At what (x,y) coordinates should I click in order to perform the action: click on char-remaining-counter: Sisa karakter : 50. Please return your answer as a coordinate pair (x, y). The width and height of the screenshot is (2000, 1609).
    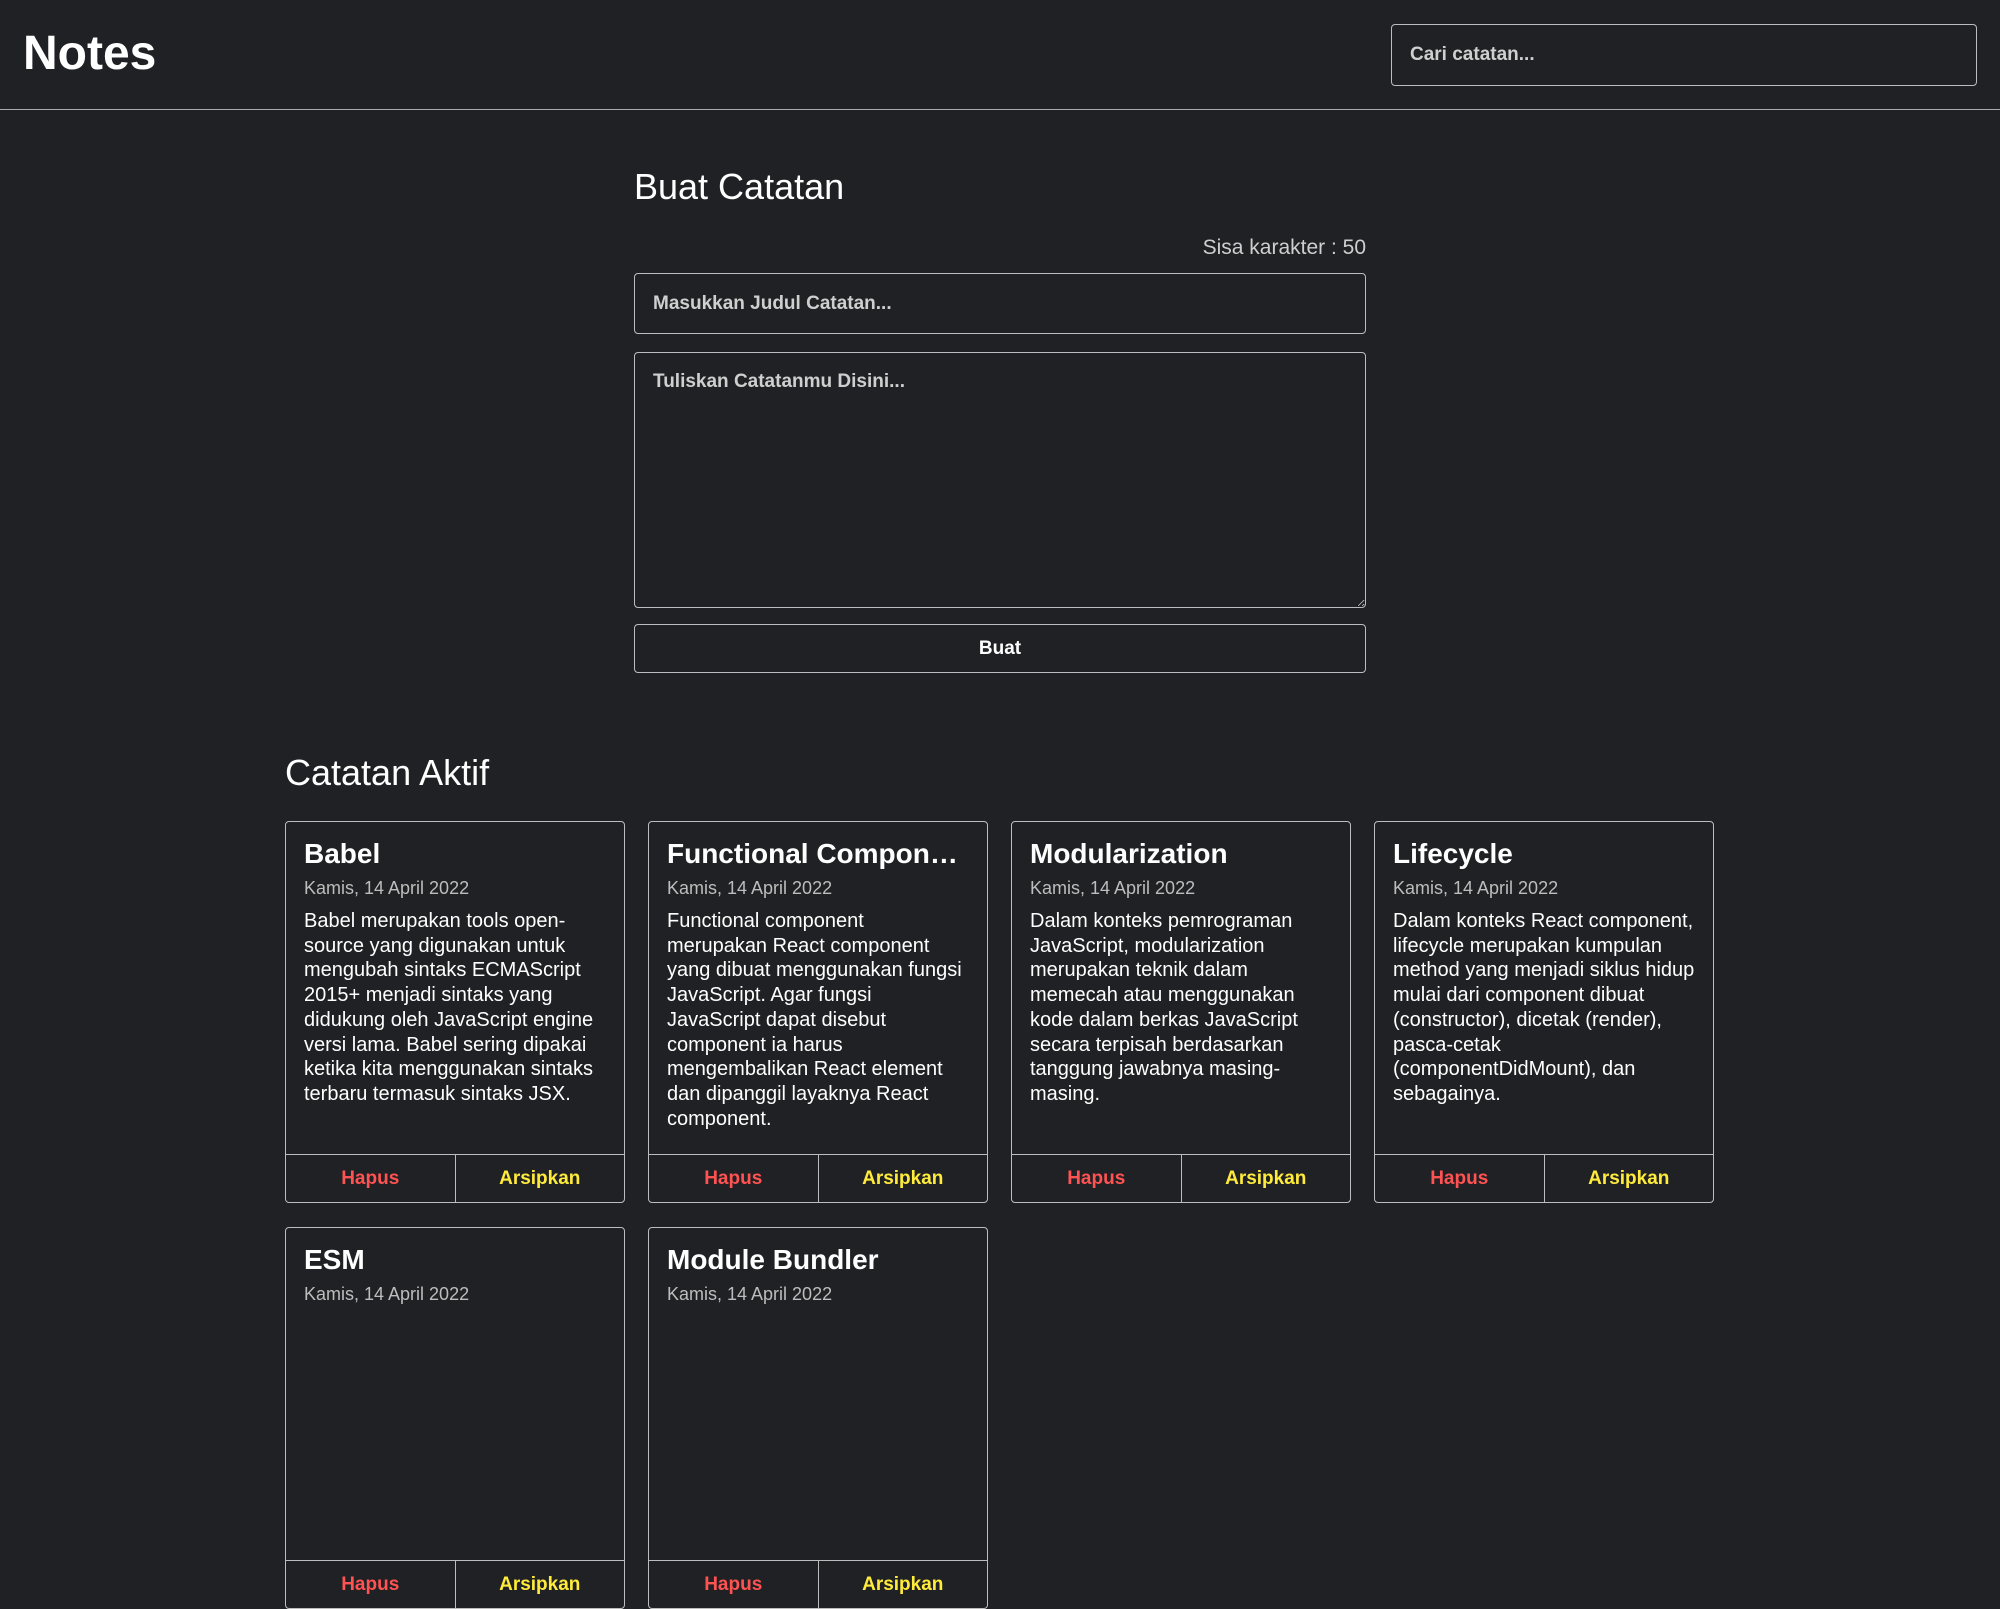
    Looking at the image, I should click on (1284, 247).